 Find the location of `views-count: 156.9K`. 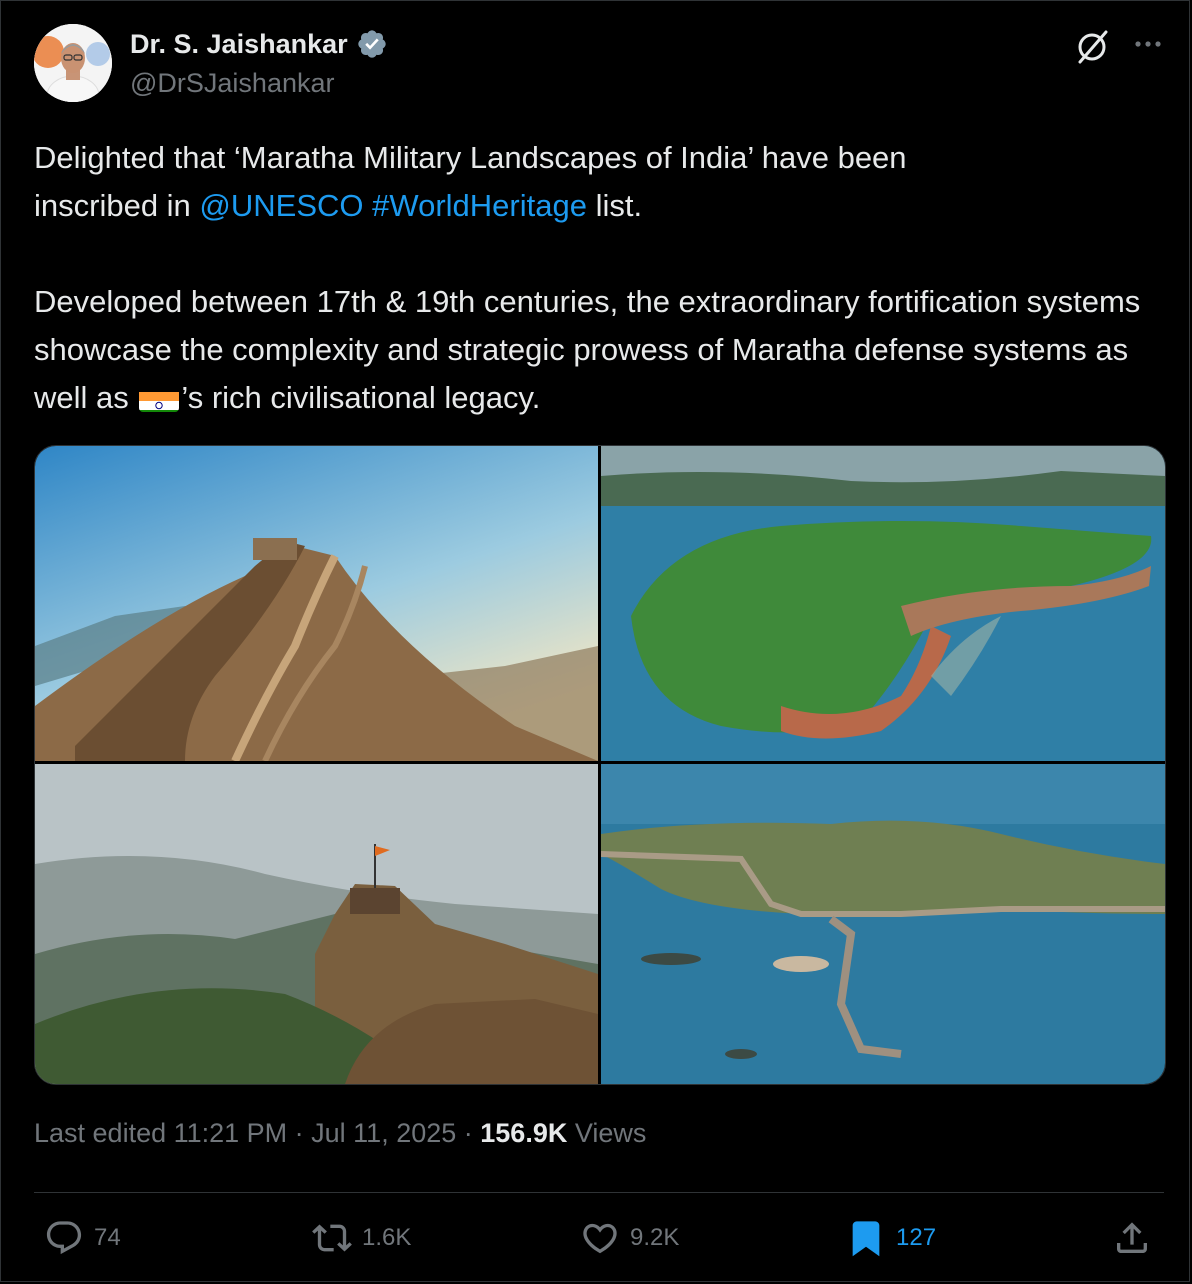

views-count: 156.9K is located at coordinates (524, 1133).